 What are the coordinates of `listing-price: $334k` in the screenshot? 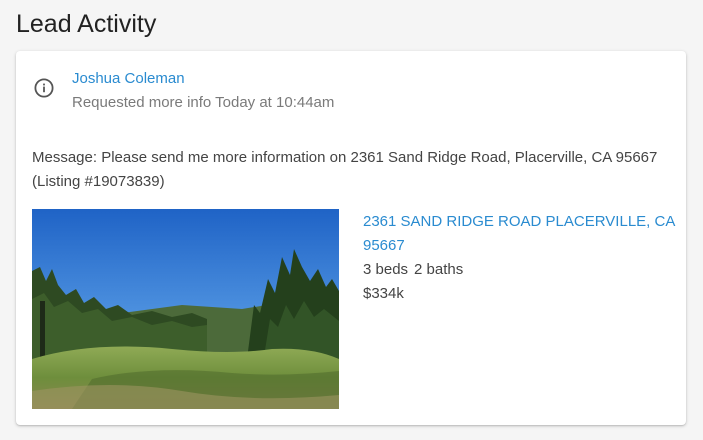 It's located at (383, 293).